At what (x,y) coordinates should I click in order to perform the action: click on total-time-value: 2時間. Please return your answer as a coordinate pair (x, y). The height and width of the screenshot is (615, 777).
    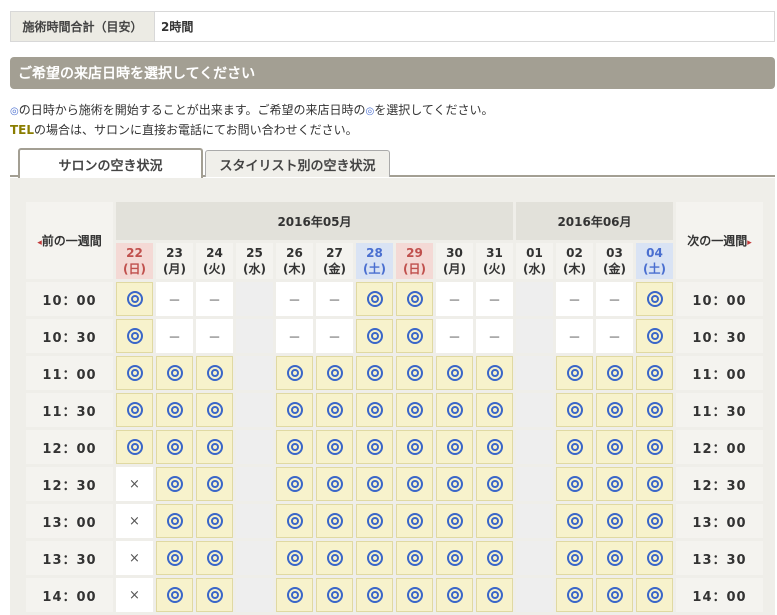
    Looking at the image, I should click on (177, 27).